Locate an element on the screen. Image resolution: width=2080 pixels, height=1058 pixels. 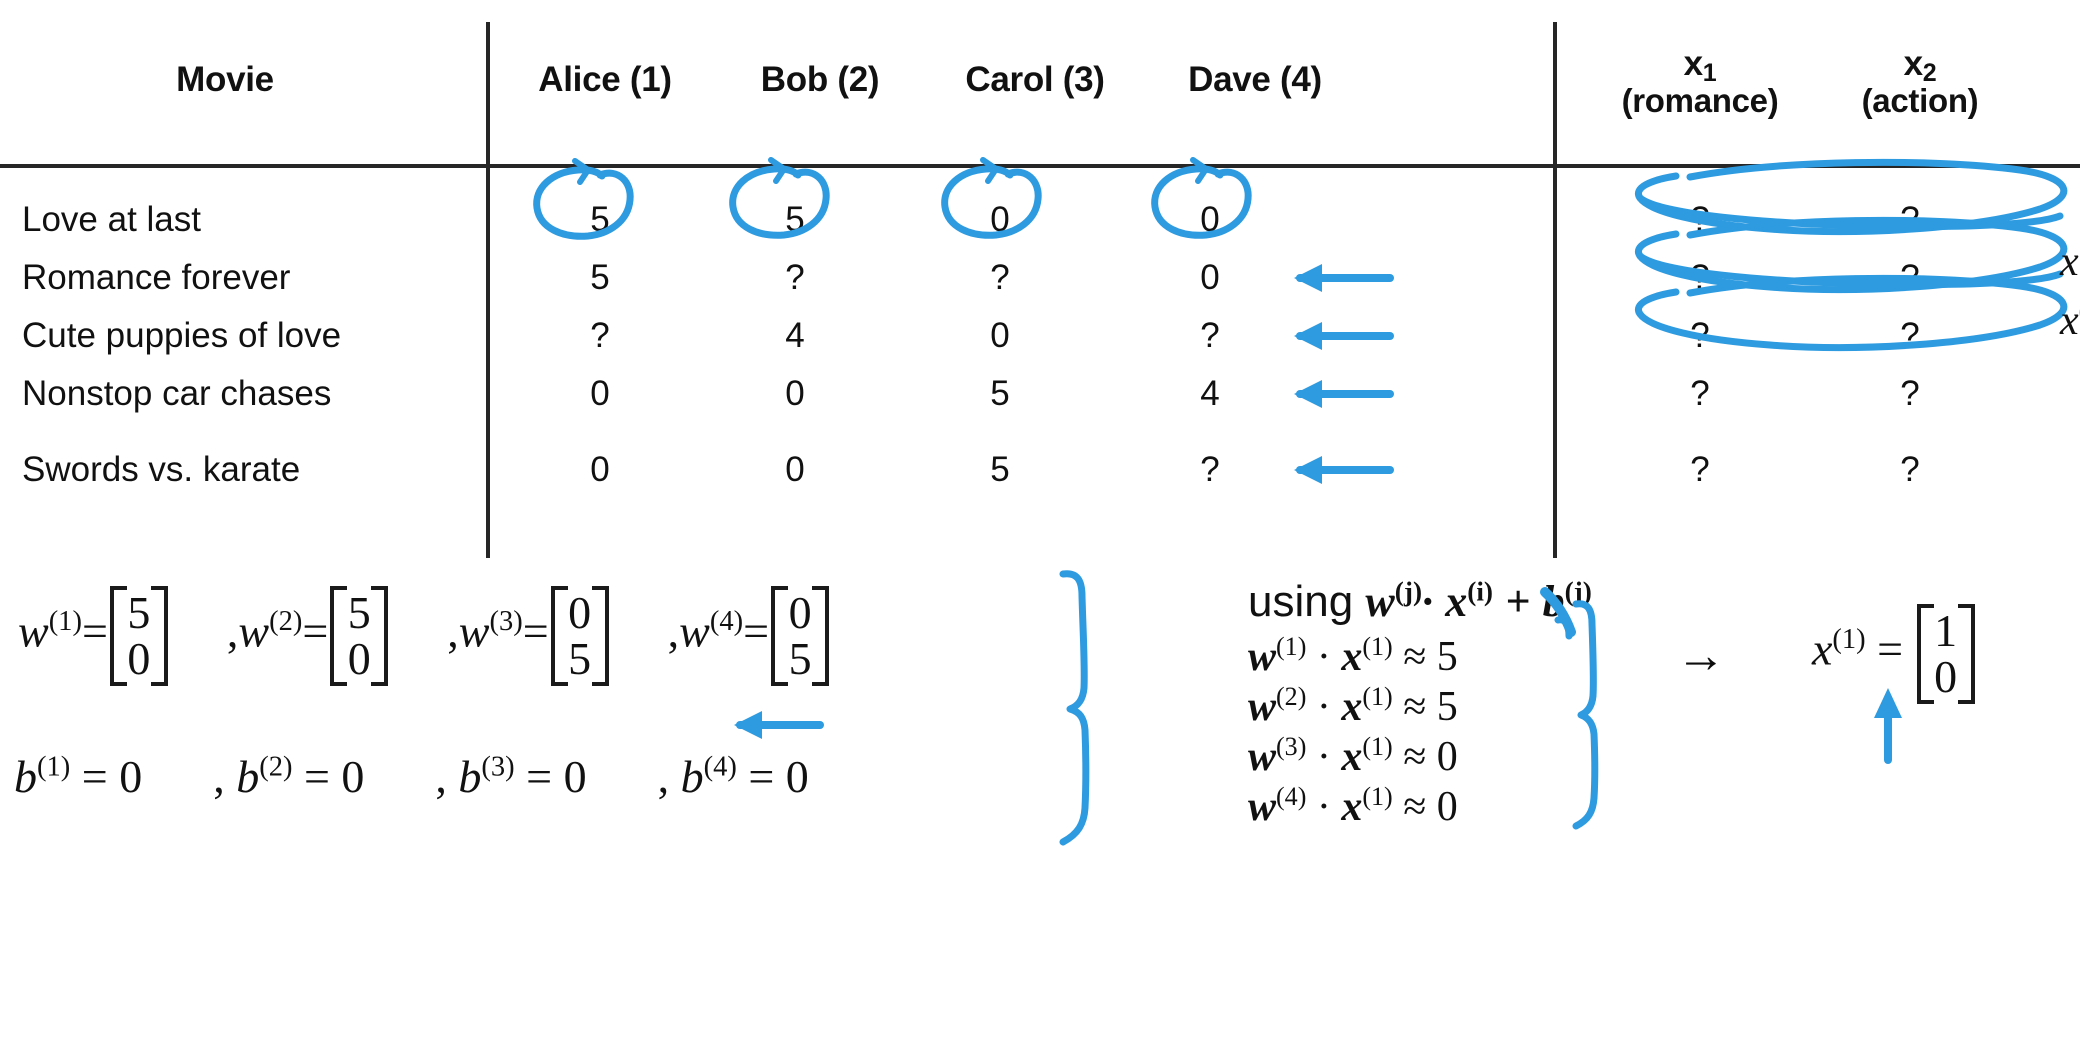
result-vector: x(1) = 10 is located at coordinates (1894, 654).